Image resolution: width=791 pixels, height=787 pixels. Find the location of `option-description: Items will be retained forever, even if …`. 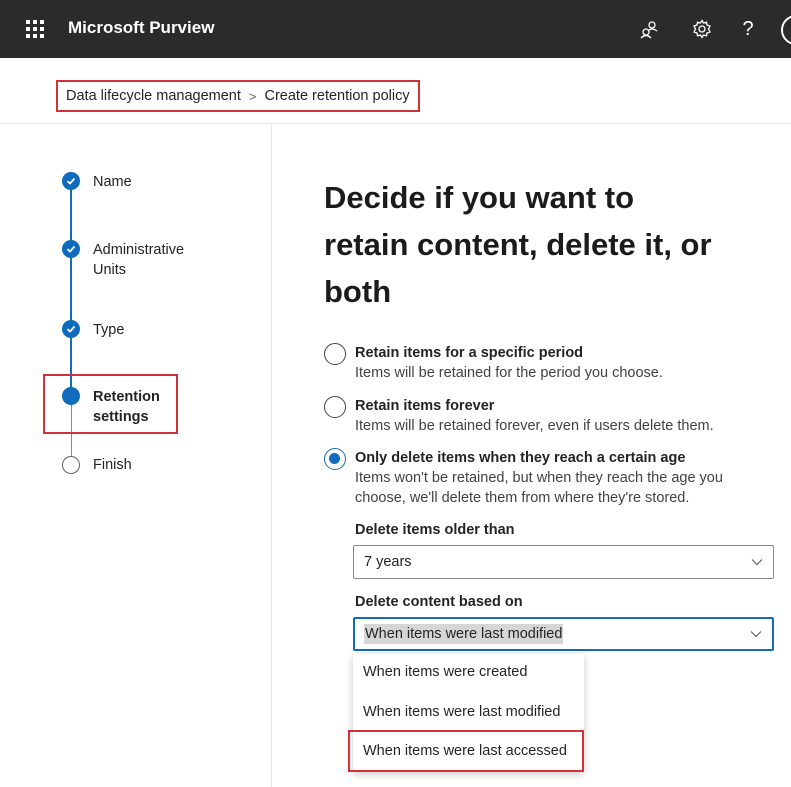

option-description: Items will be retained forever, even if … is located at coordinates (534, 426).